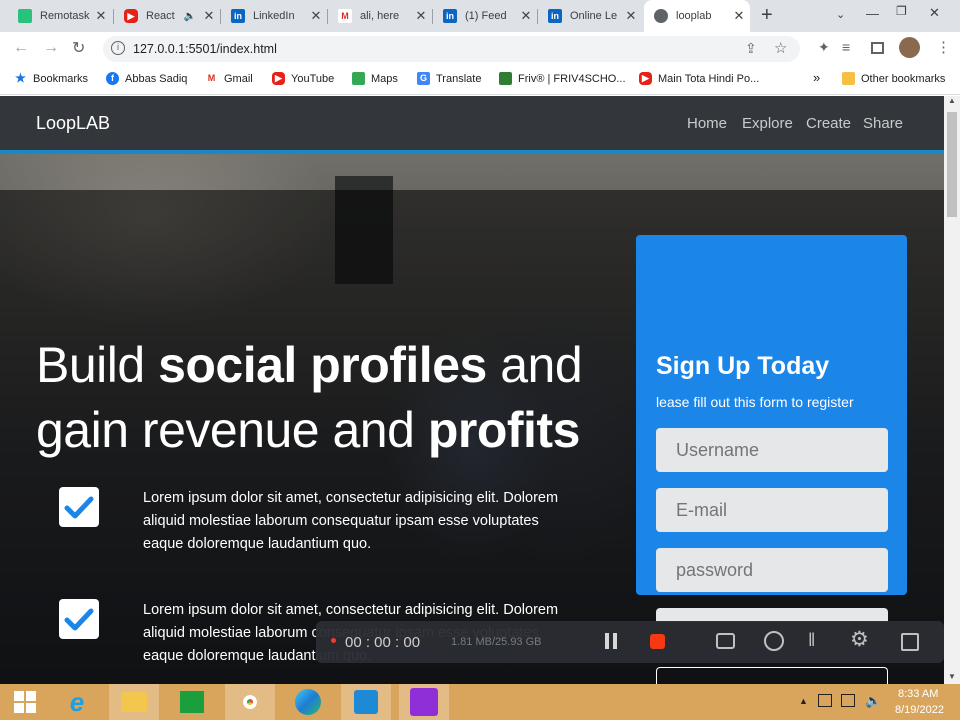 The height and width of the screenshot is (720, 960). Describe the element at coordinates (590, 16) in the screenshot. I see `tab-linkedin-learning: in Online Le ✕` at that location.